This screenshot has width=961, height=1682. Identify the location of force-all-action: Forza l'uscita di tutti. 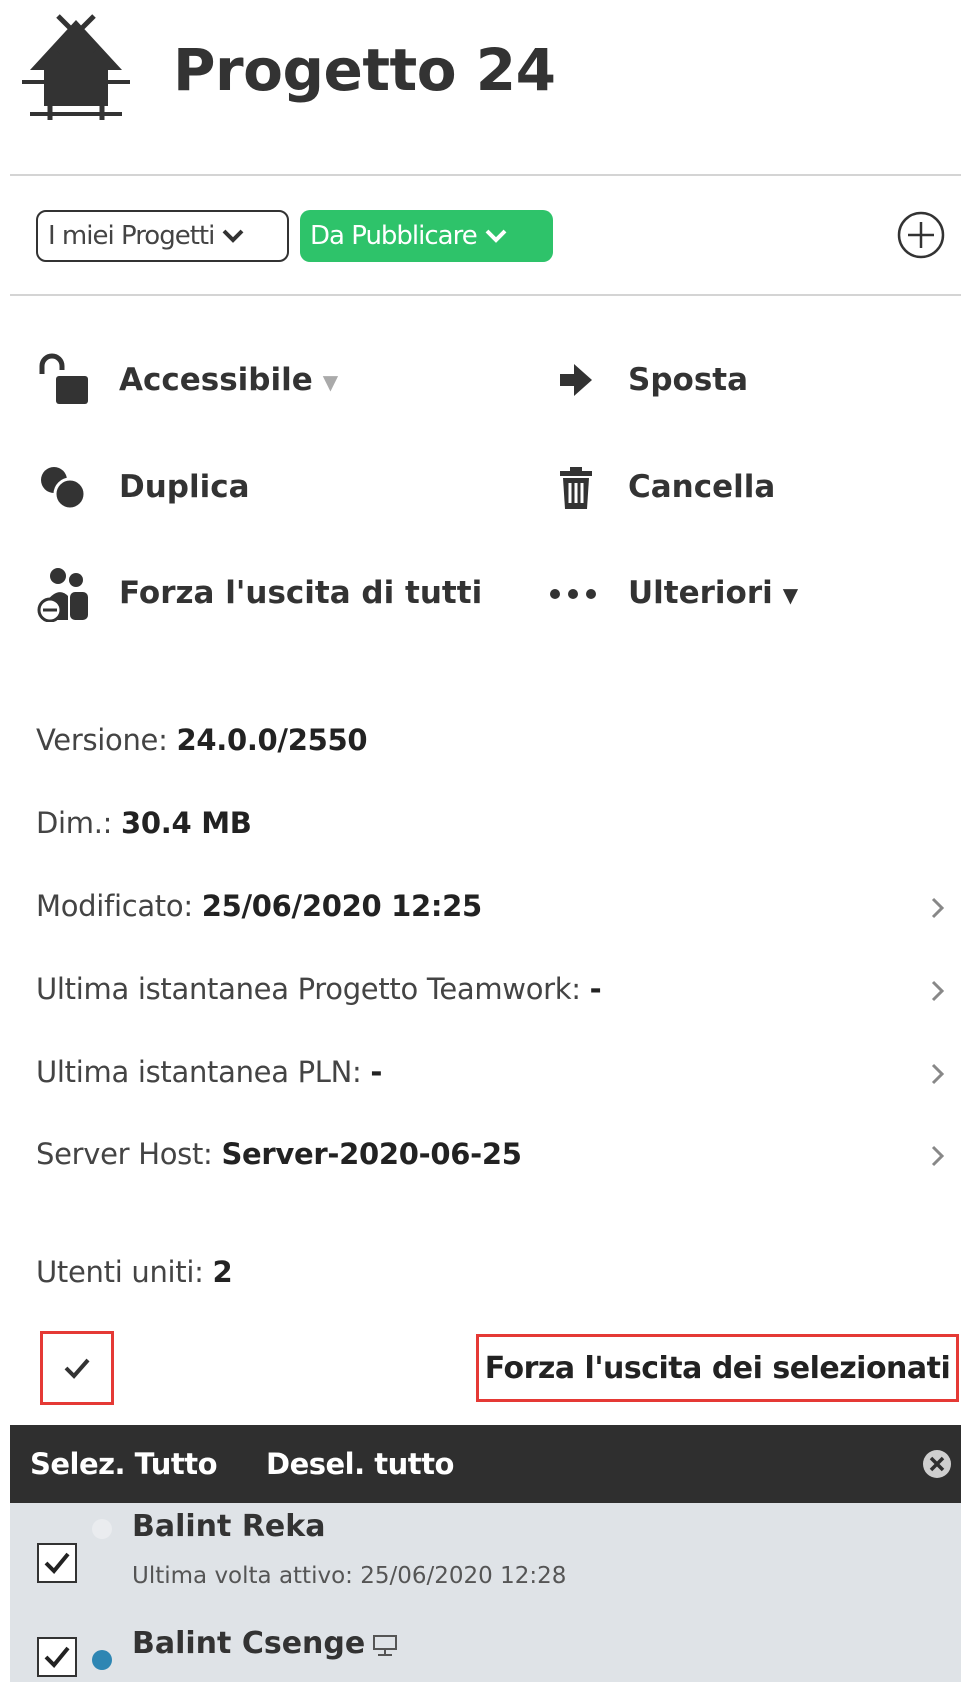
(300, 593).